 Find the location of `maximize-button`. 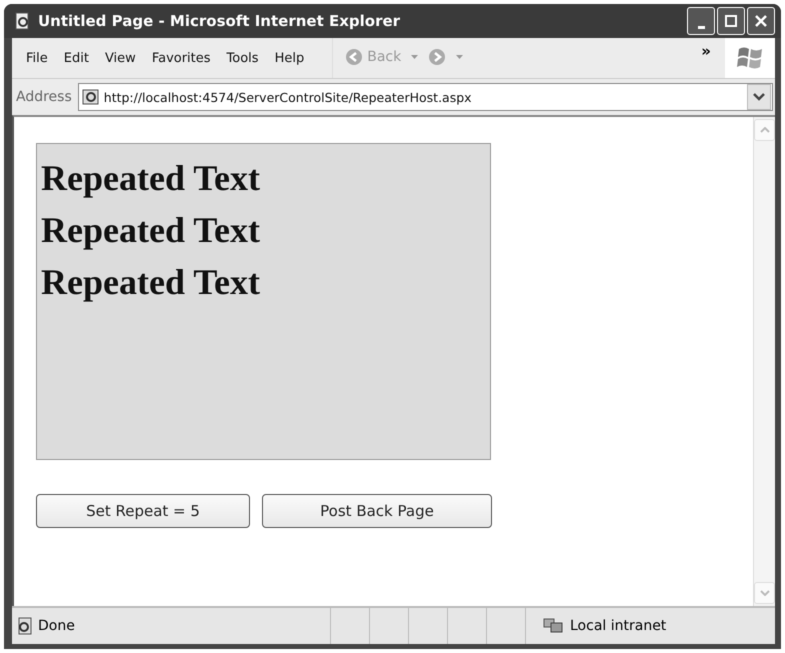

maximize-button is located at coordinates (731, 21).